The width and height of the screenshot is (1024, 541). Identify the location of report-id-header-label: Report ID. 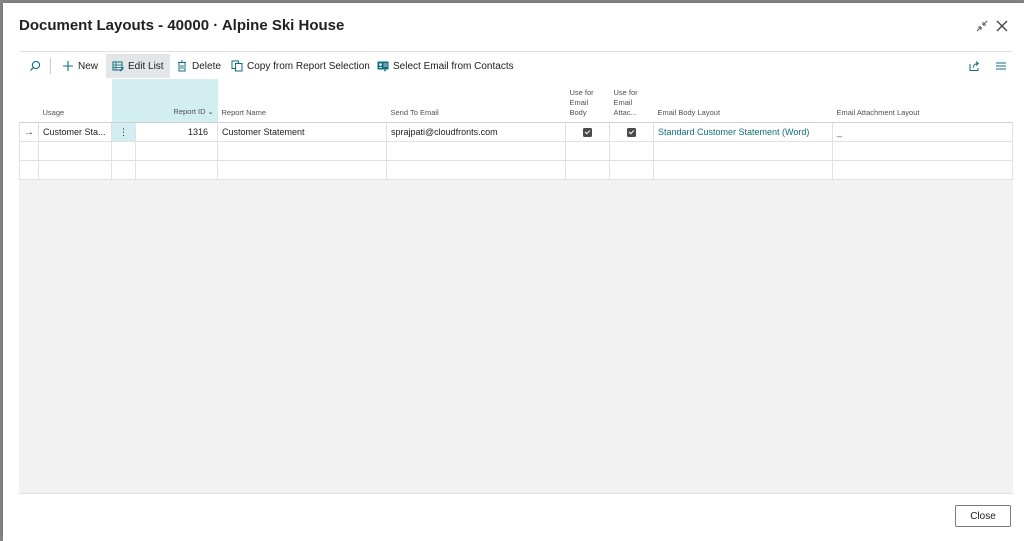
(189, 111).